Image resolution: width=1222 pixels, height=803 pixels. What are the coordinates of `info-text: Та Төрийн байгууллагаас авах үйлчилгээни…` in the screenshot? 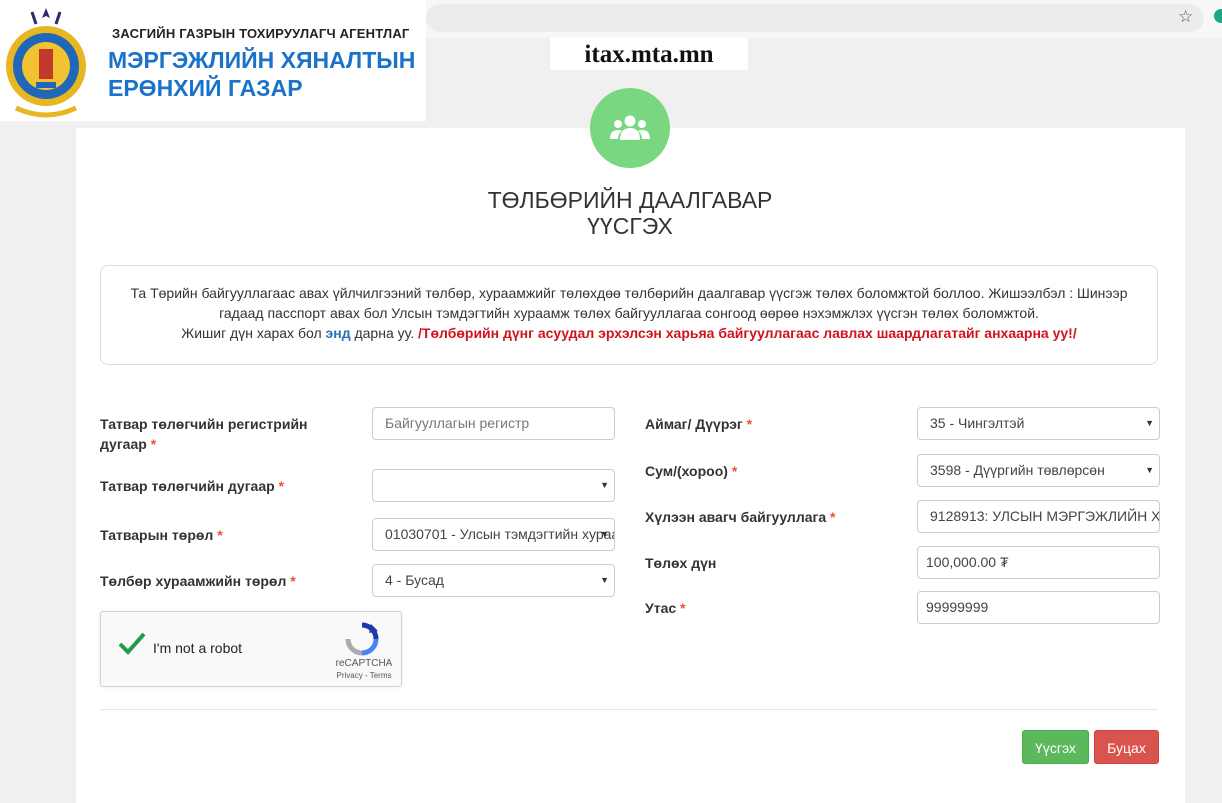 It's located at (629, 303).